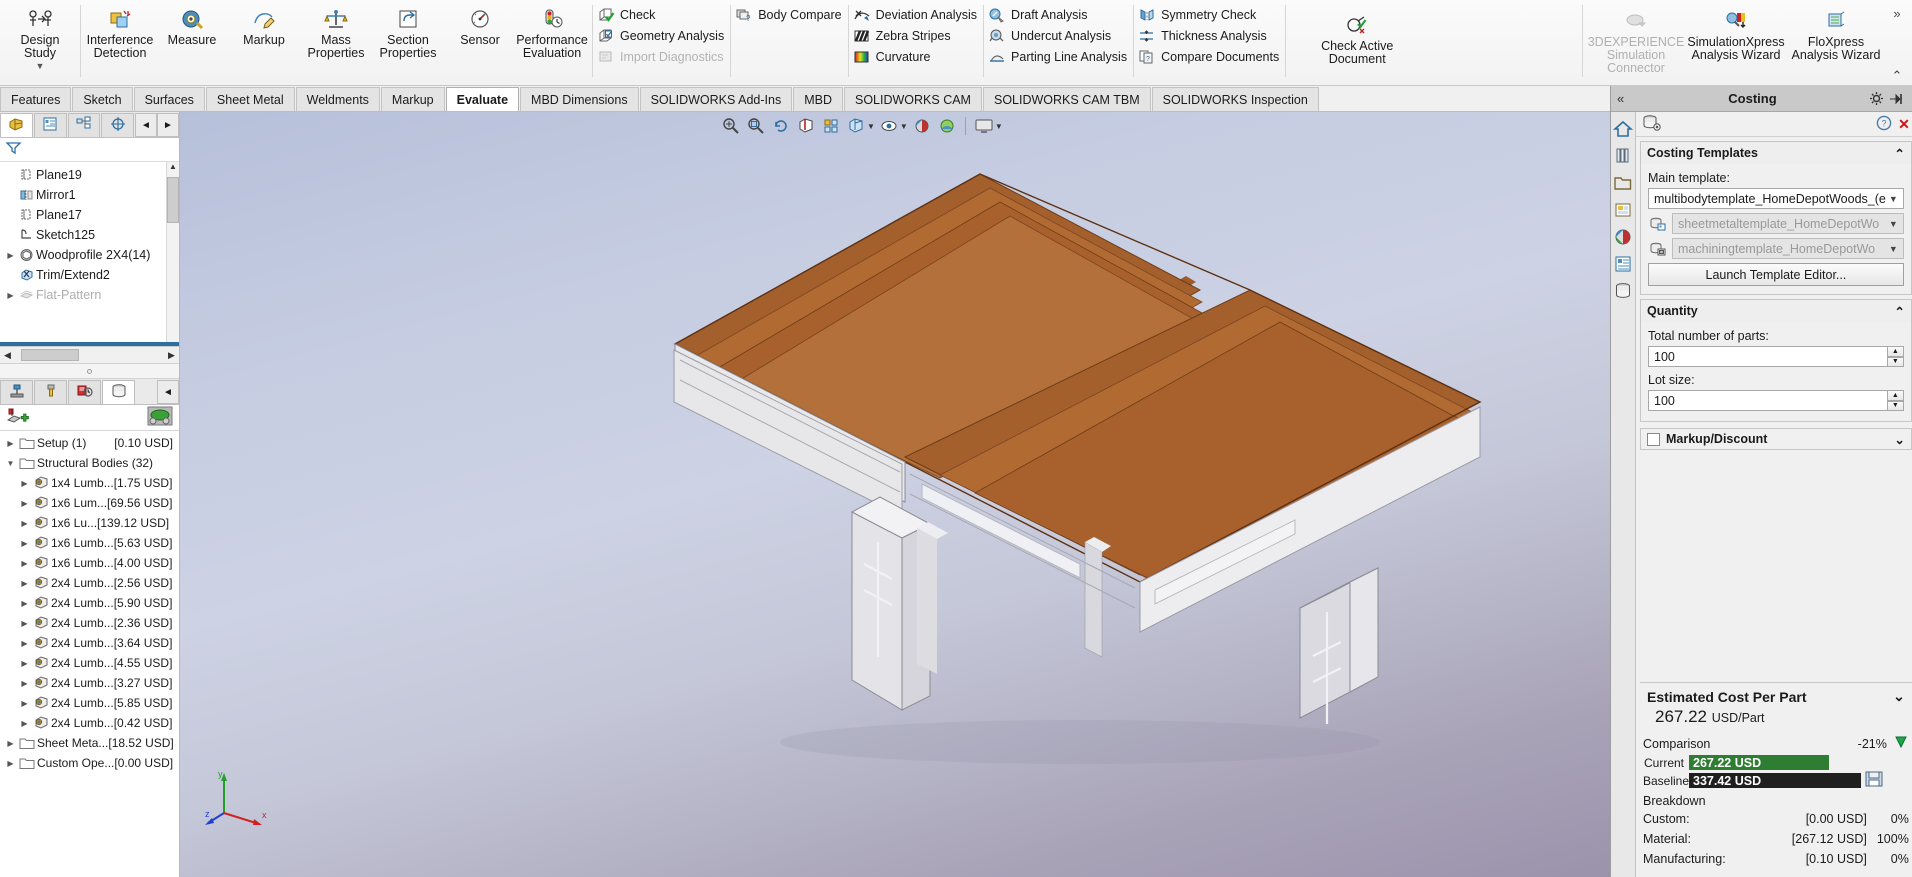 This screenshot has height=877, width=1912. Describe the element at coordinates (1736, 32) in the screenshot. I see `simulationxpress-analysis-wizard-button: SimulationXpress Analysis Wizard` at that location.